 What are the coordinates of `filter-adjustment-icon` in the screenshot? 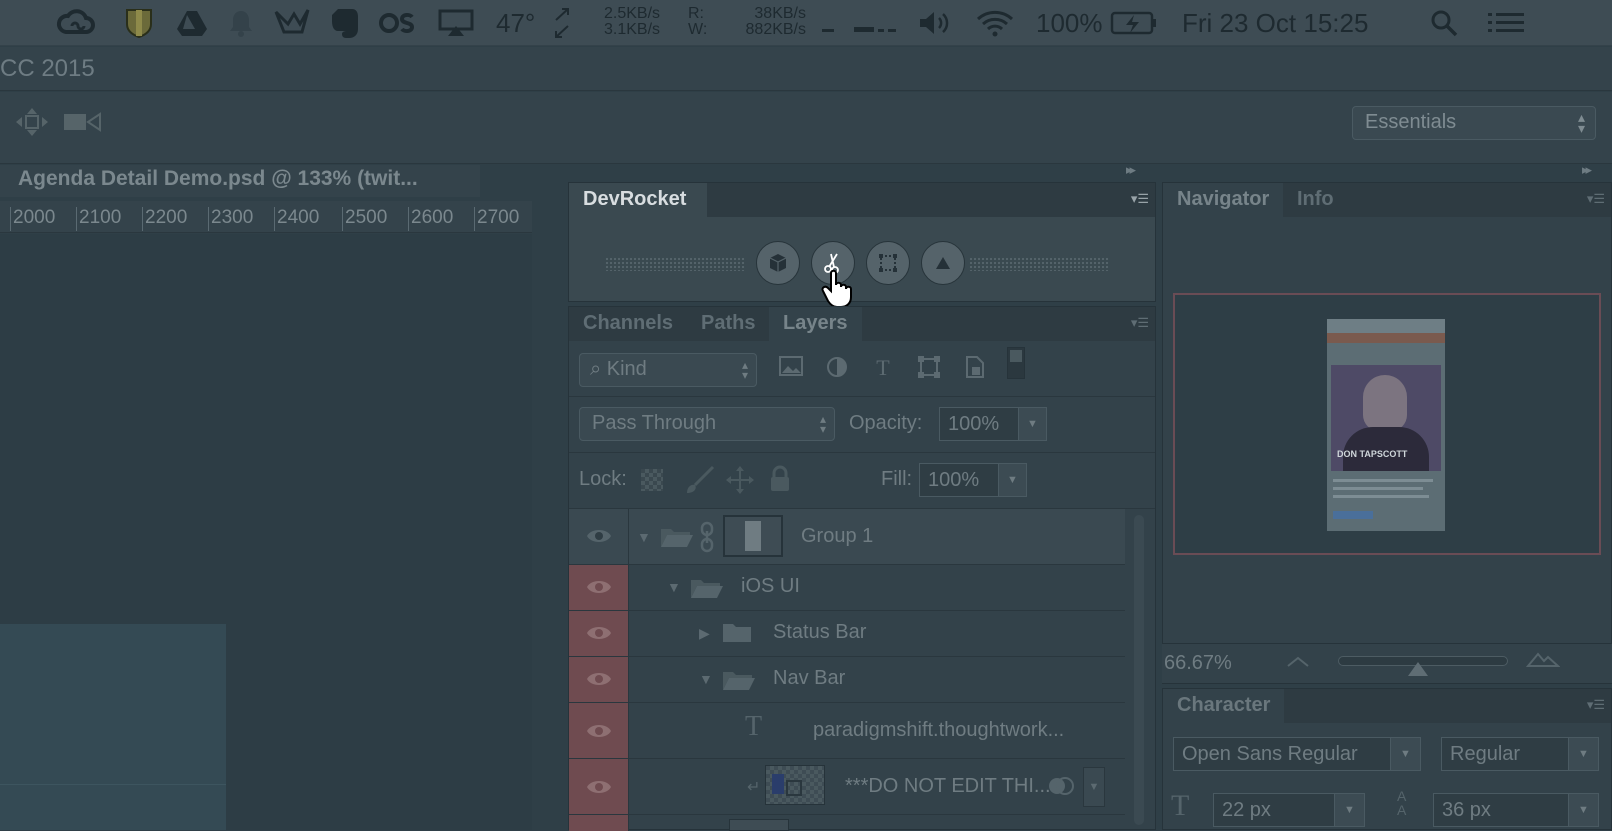 It's located at (837, 369).